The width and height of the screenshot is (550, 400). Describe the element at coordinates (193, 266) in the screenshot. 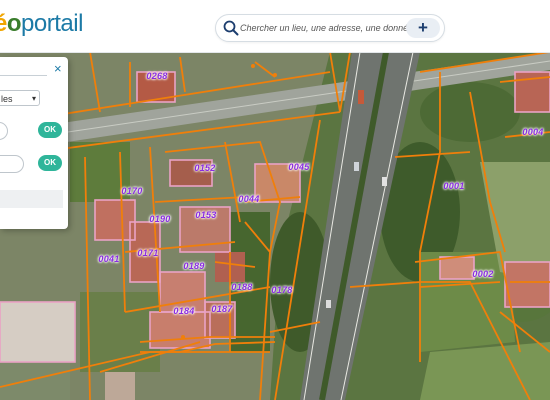

I see `parcel-label: 0189` at that location.